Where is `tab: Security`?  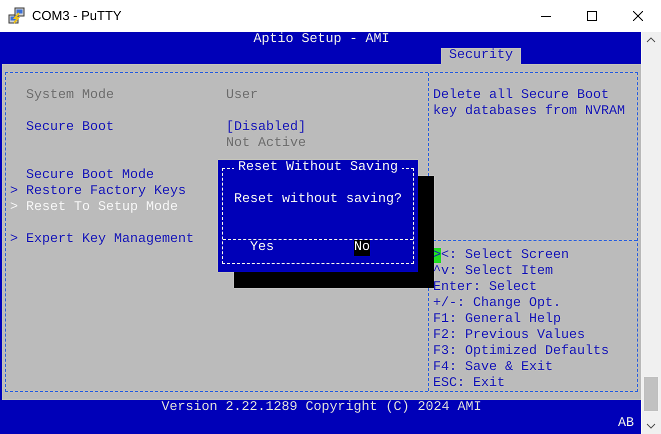
tab: Security is located at coordinates (481, 56).